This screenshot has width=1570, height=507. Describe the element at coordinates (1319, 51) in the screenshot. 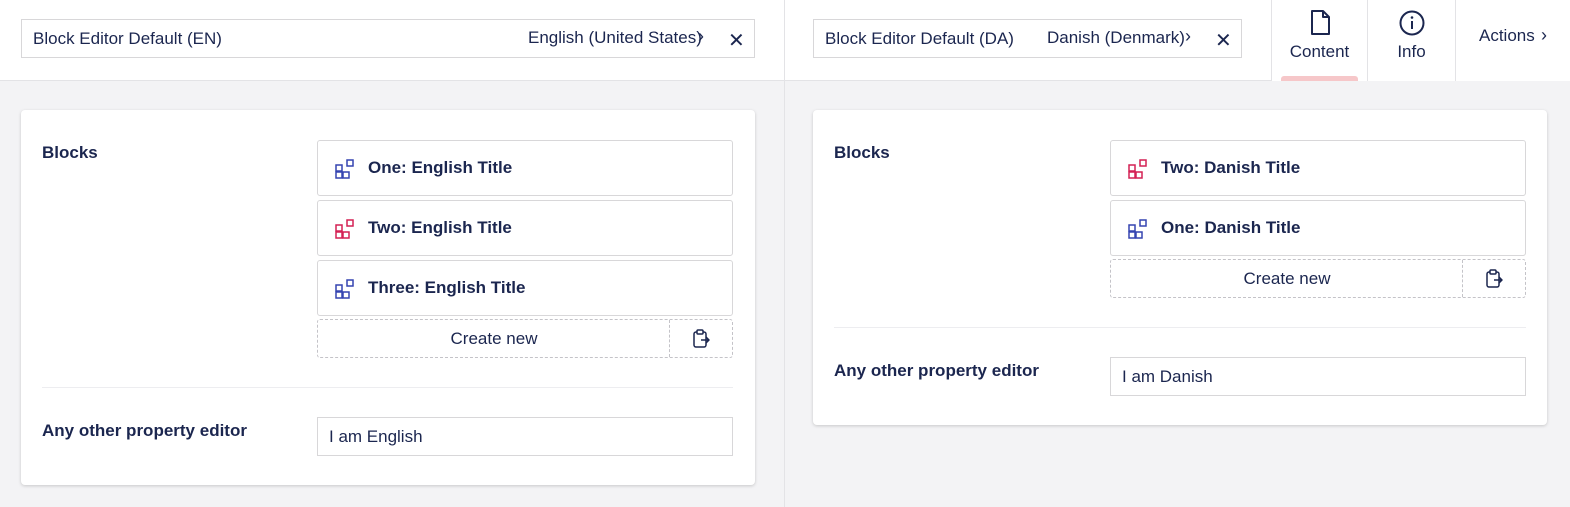

I see `tab-label: Content` at that location.